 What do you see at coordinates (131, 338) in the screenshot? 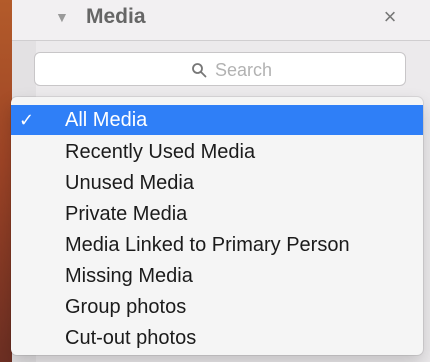
I see `menu-item-label: Cut-out photos` at bounding box center [131, 338].